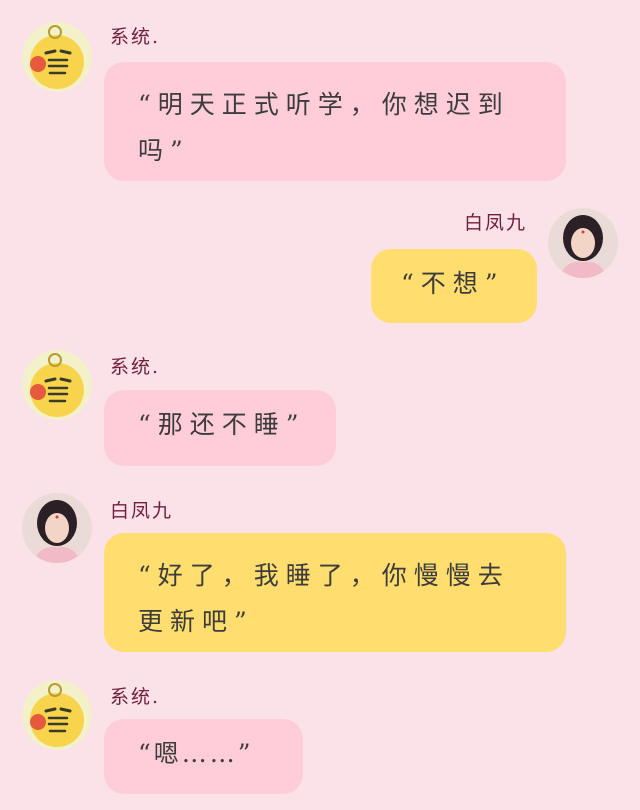 The width and height of the screenshot is (640, 810). I want to click on message-bubble: “不想”, so click(454, 286).